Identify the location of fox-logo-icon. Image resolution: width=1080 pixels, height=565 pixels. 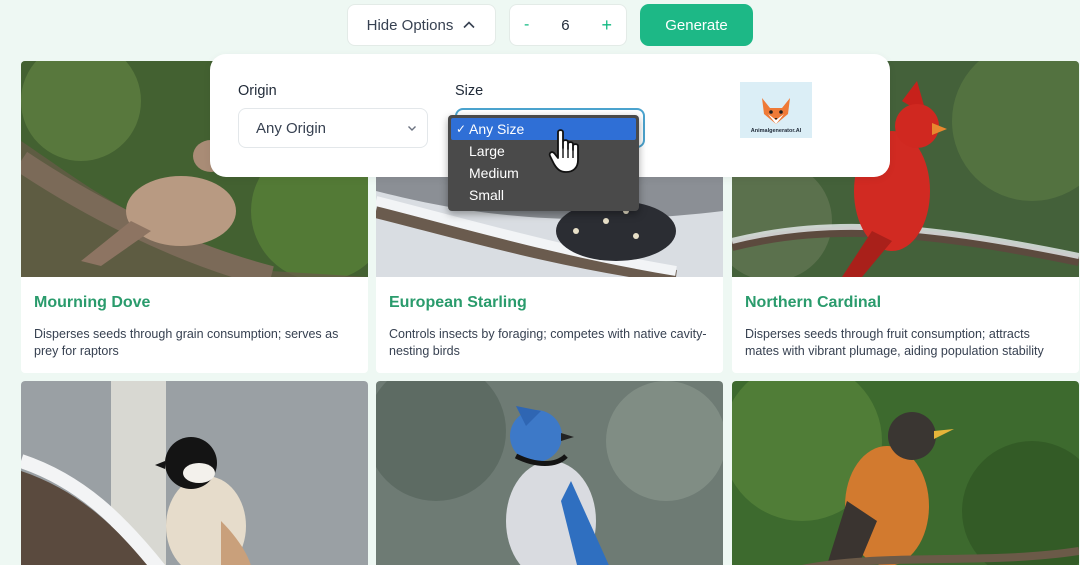
(776, 111).